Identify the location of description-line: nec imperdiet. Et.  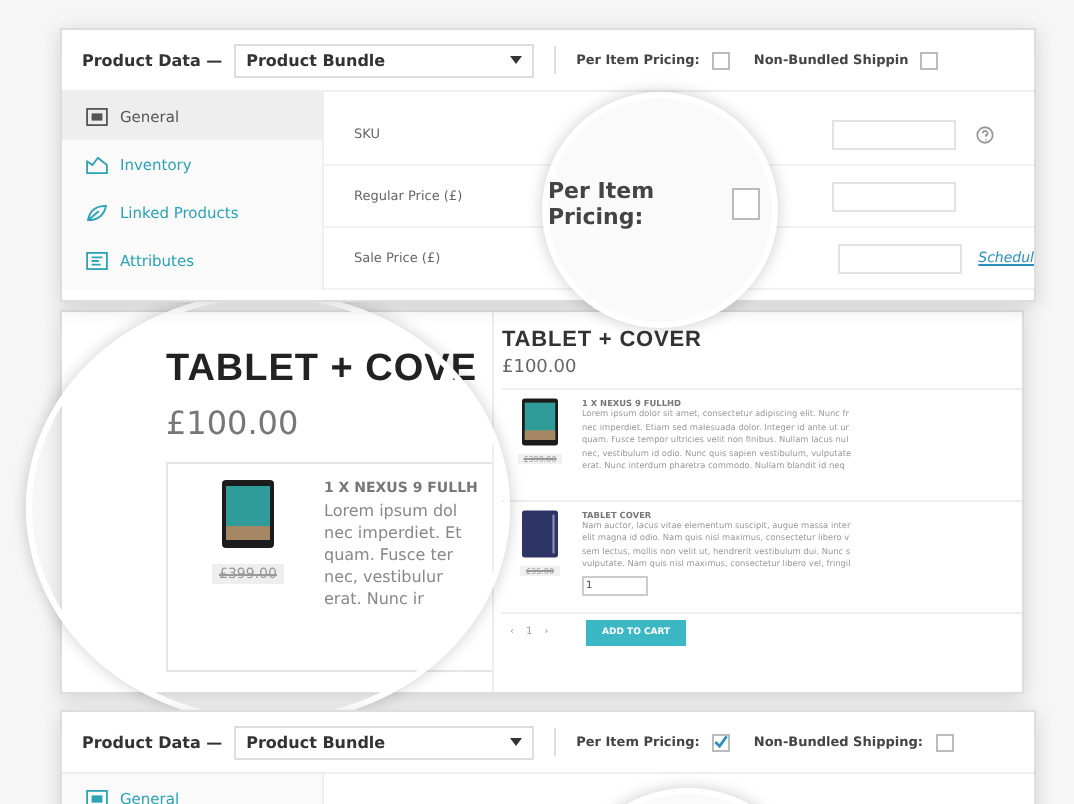
(394, 533).